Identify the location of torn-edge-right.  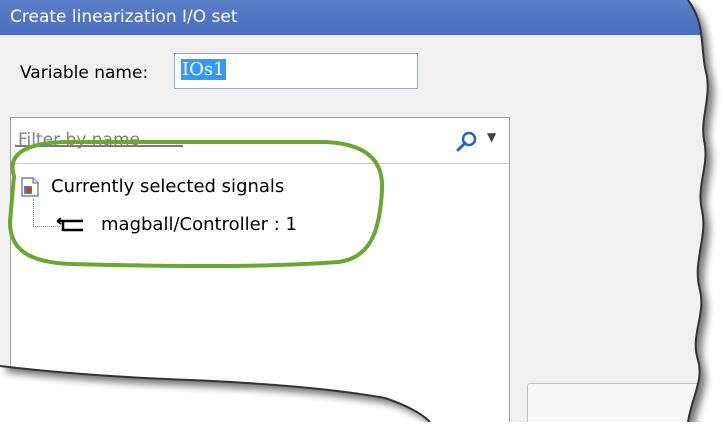
(698, 211).